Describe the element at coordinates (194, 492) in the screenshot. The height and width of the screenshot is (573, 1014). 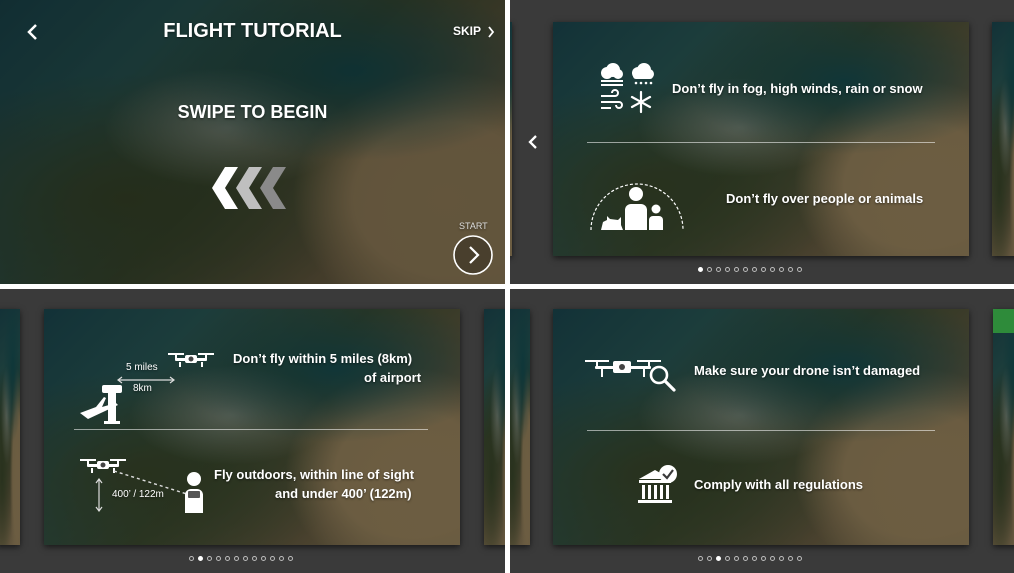
I see `pilot-icon` at that location.